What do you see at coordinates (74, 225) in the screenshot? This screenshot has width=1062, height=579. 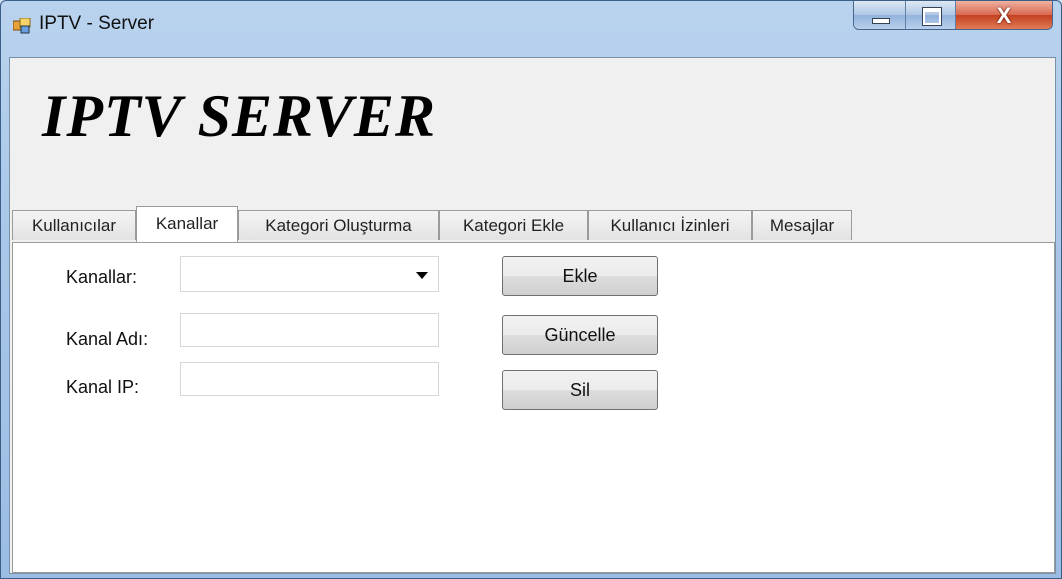 I see `tab-kullanicilar: Kullanıcılar` at bounding box center [74, 225].